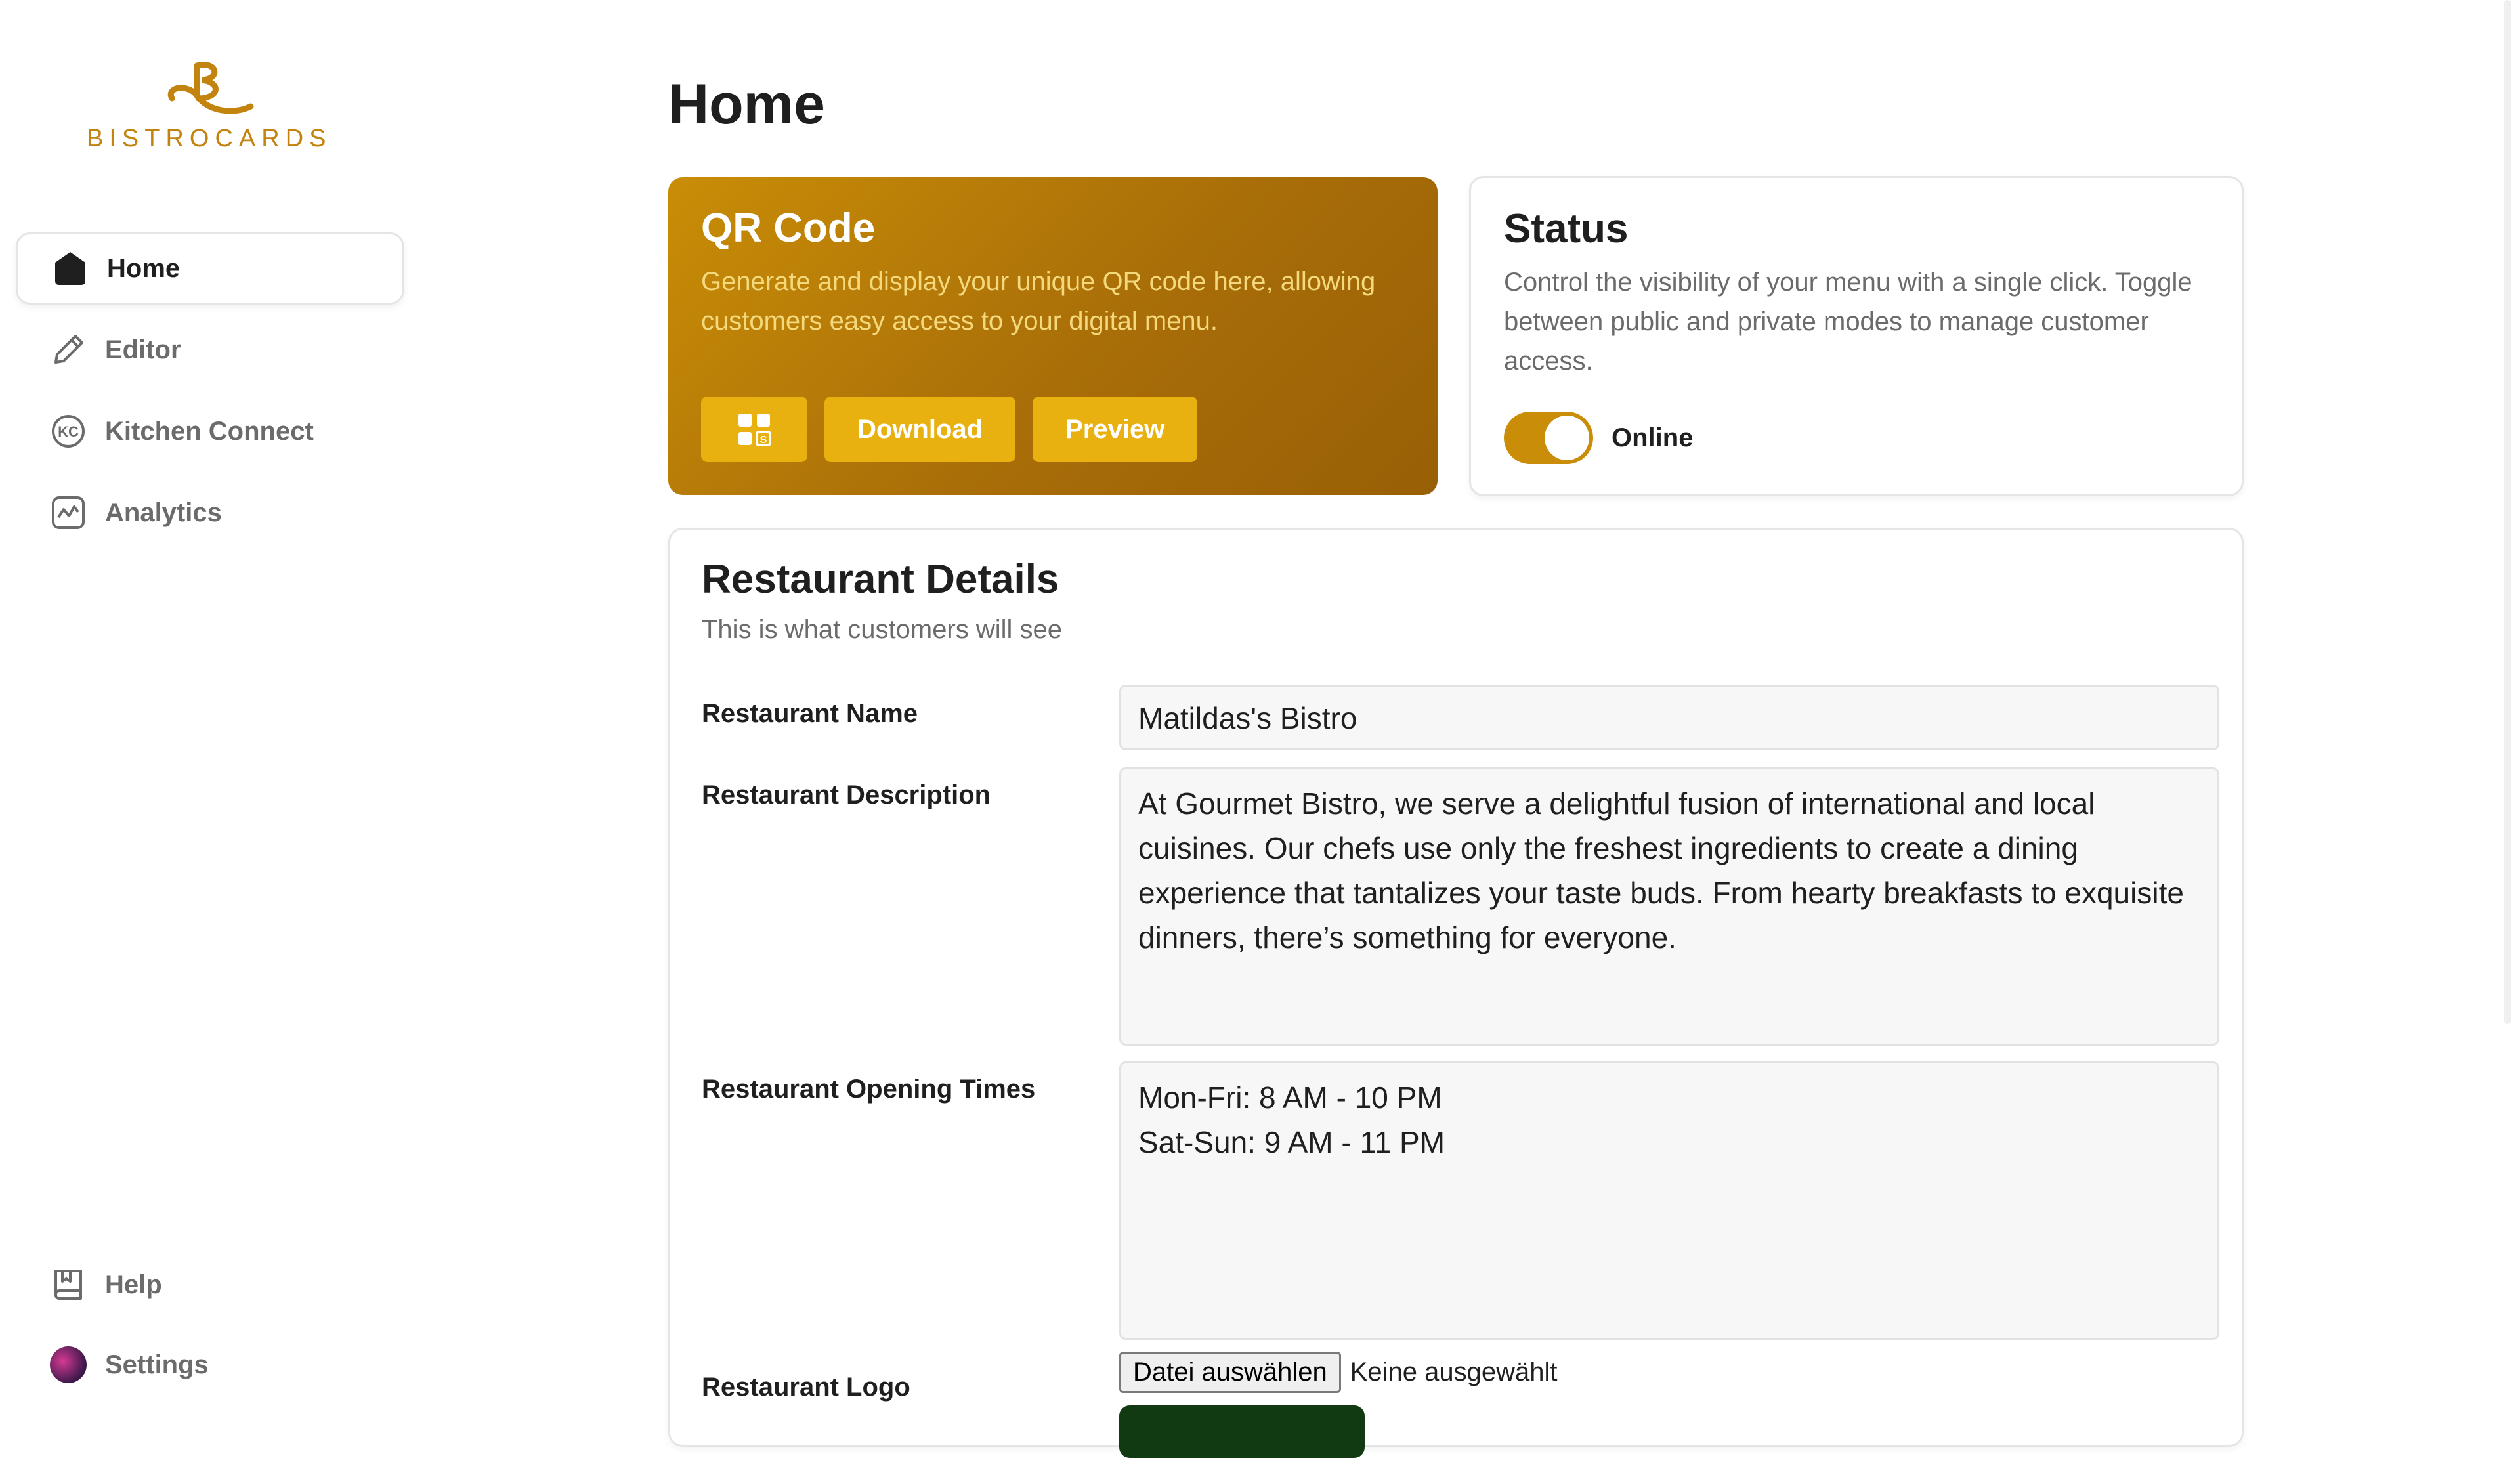 The width and height of the screenshot is (2520, 1458). I want to click on qr-card-title: QR Code, so click(788, 228).